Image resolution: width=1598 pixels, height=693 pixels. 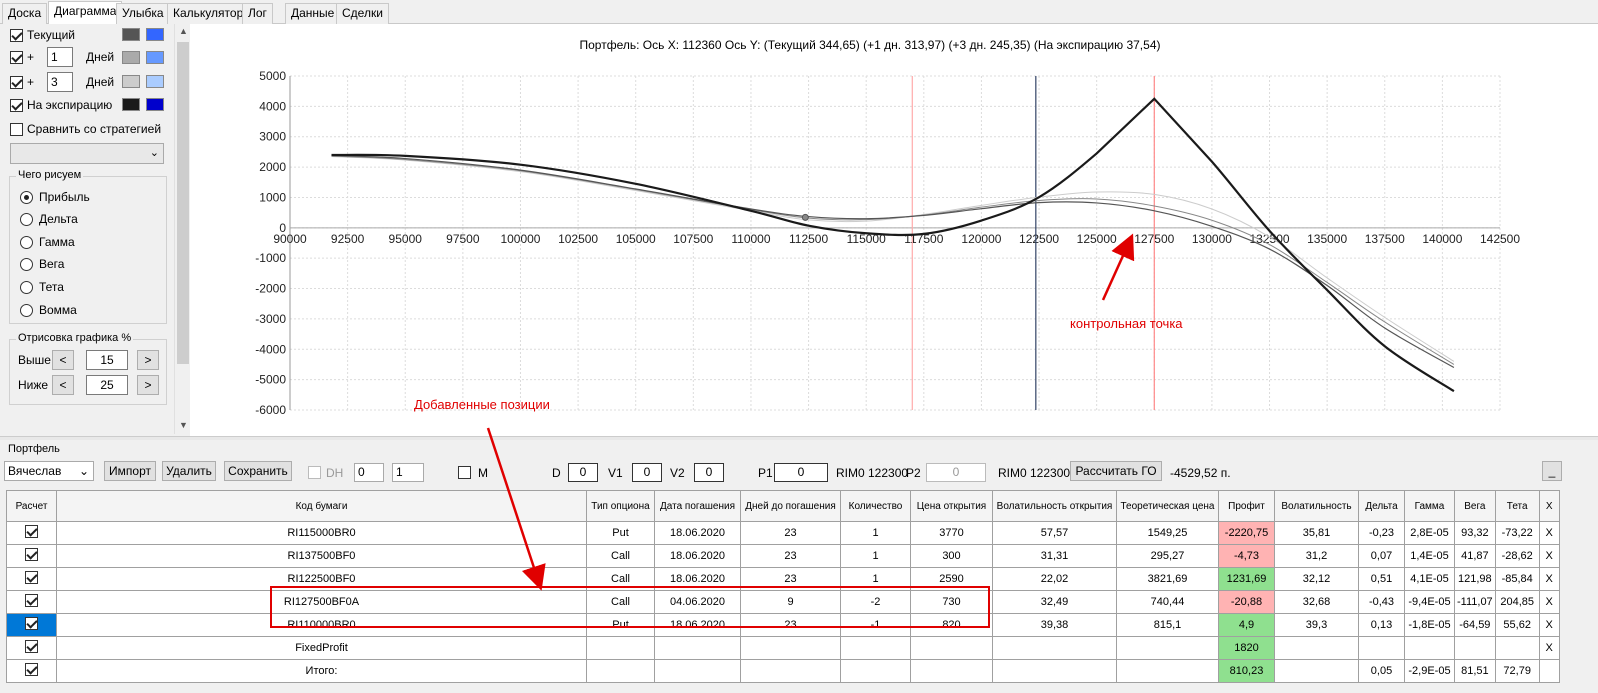 I want to click on col-vol: Волатильность, so click(x=1316, y=506).